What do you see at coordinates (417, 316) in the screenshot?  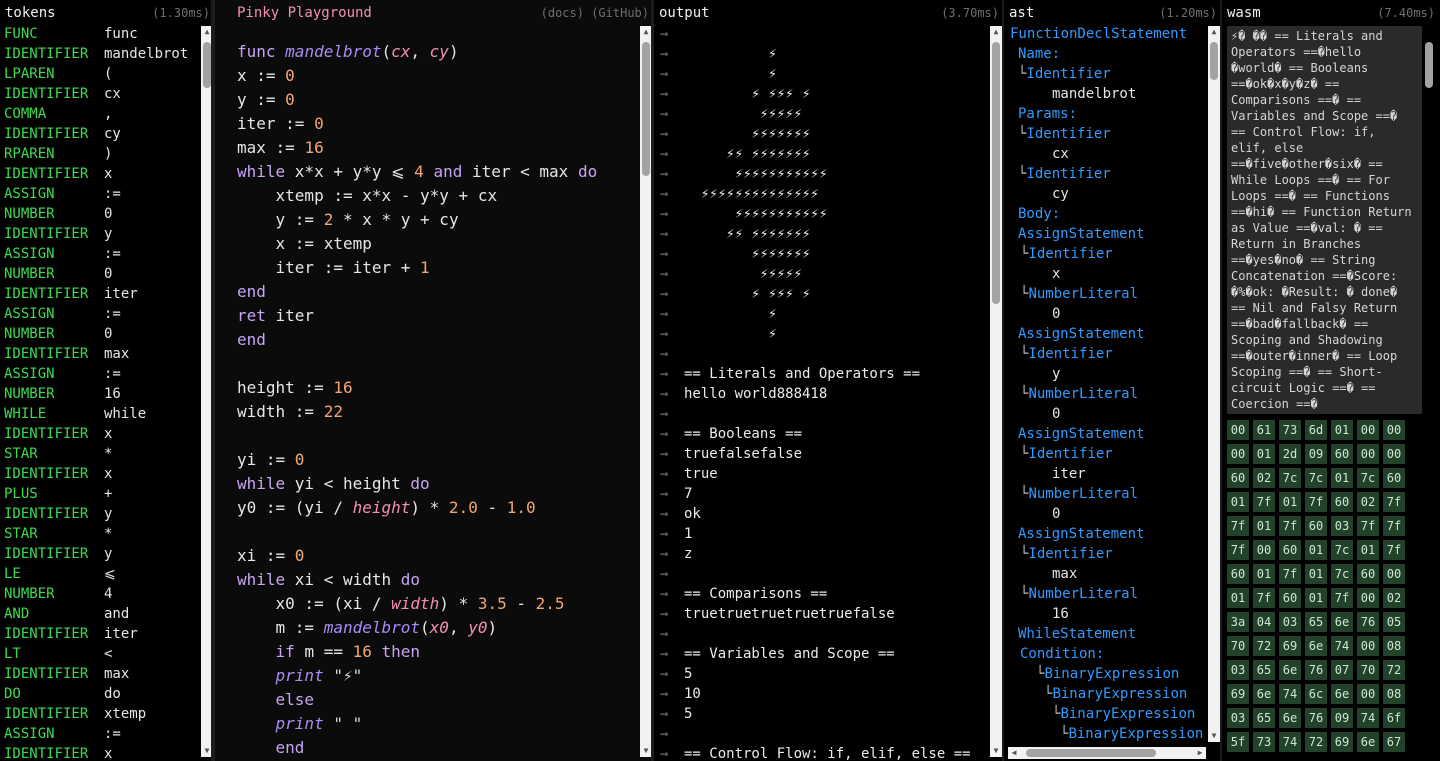 I see `code-line: ret iter` at bounding box center [417, 316].